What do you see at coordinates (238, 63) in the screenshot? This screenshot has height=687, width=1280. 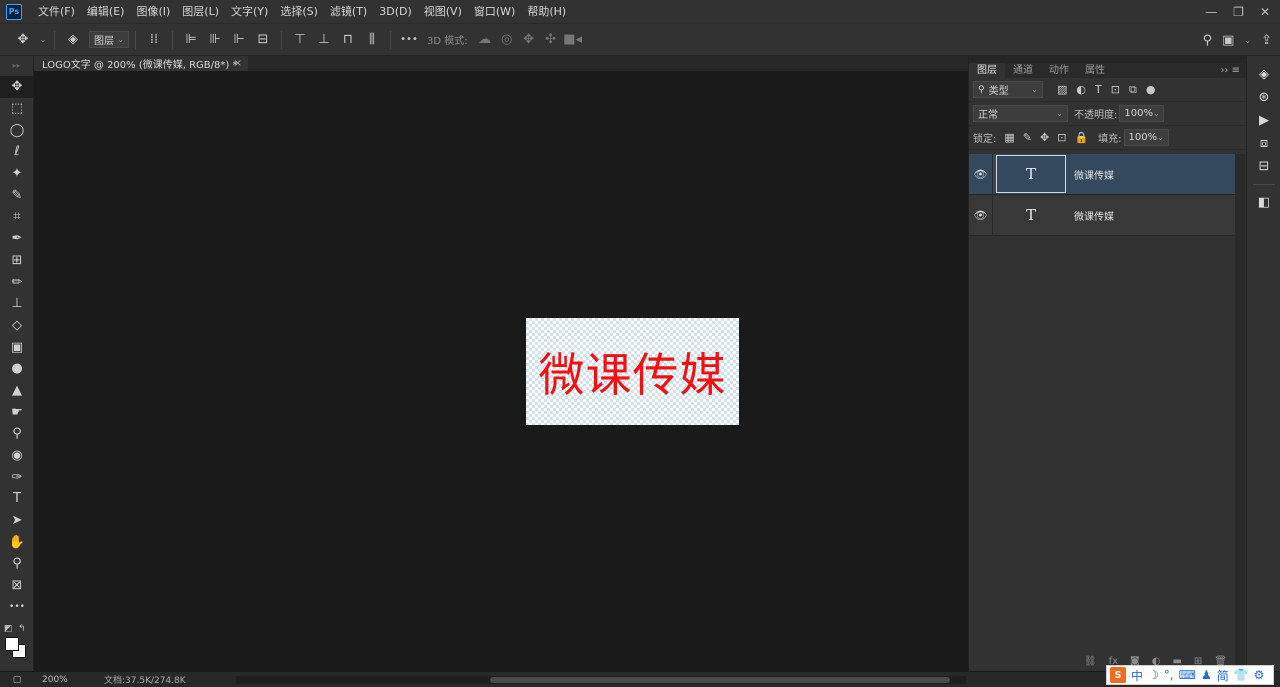 I see `close-tab-icon: ×` at bounding box center [238, 63].